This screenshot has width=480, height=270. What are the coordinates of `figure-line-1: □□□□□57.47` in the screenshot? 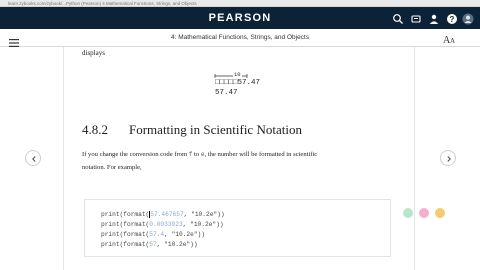 It's located at (238, 83).